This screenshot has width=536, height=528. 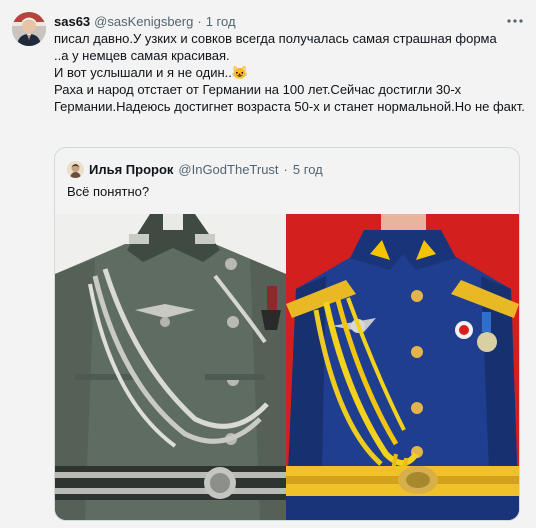 I want to click on timestamp: 1 год, so click(x=221, y=21).